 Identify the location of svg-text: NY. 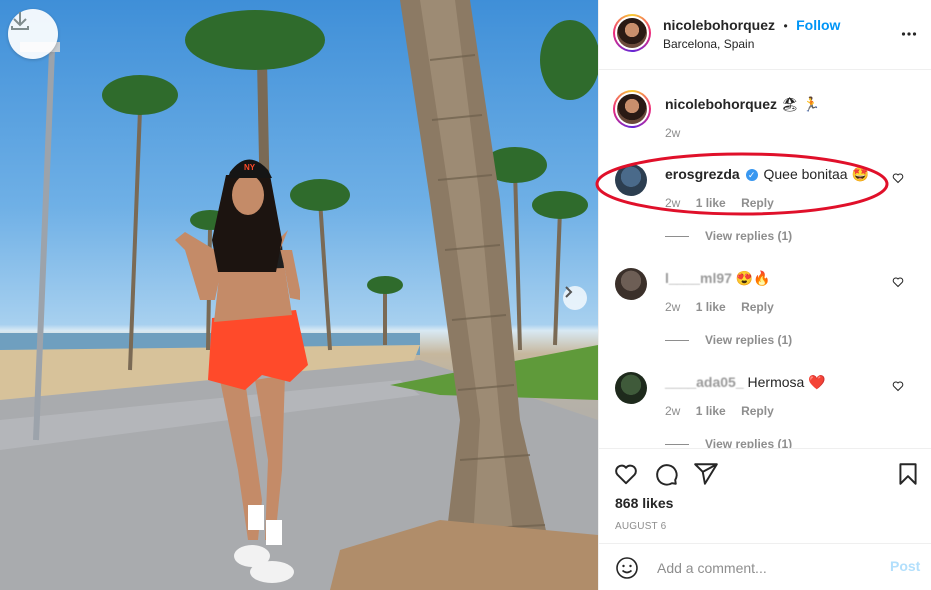
(250, 167).